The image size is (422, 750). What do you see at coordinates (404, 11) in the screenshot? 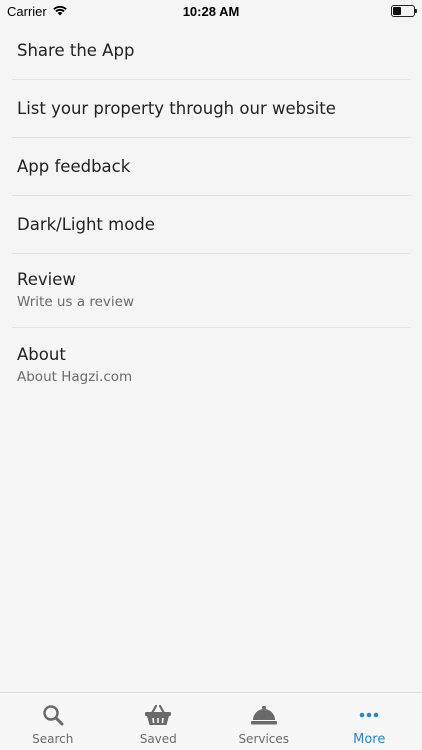
I see `battery-icon` at bounding box center [404, 11].